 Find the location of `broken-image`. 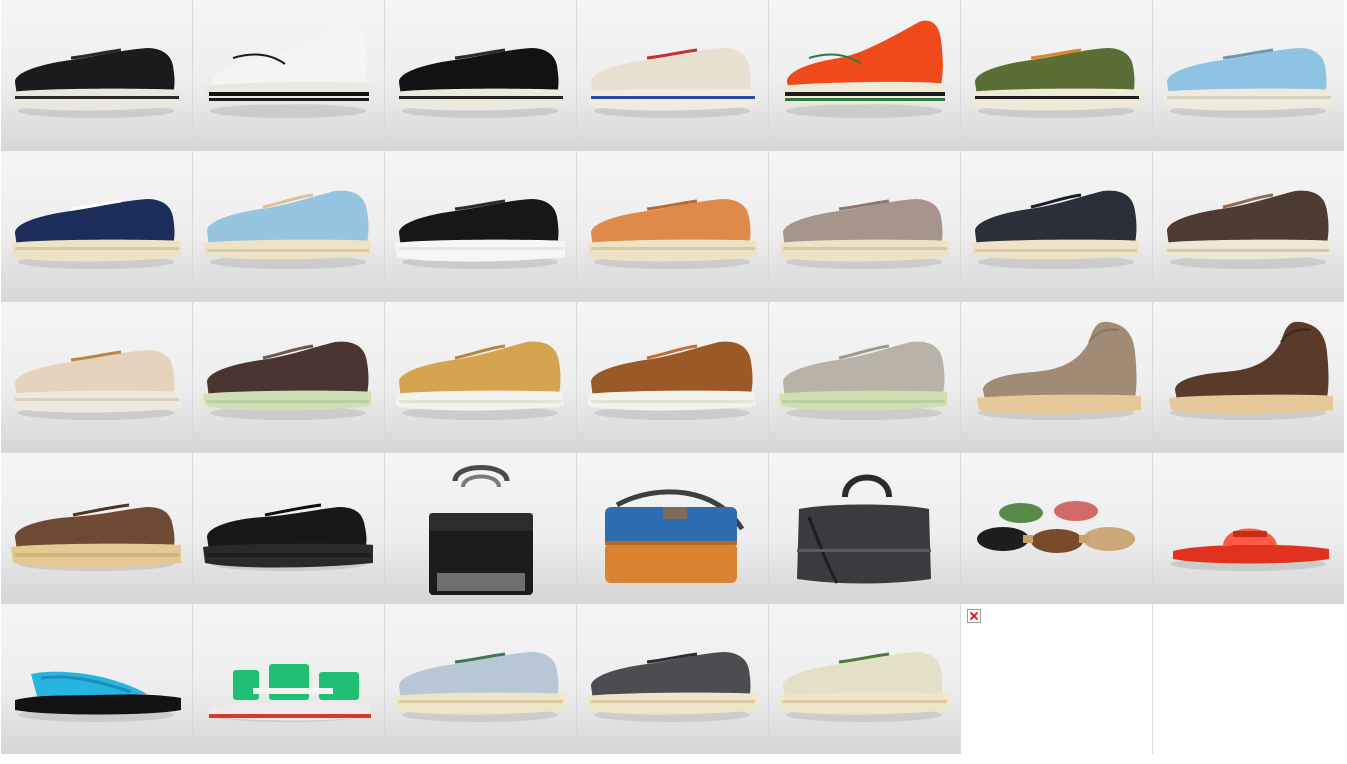

broken-image is located at coordinates (1056, 679).